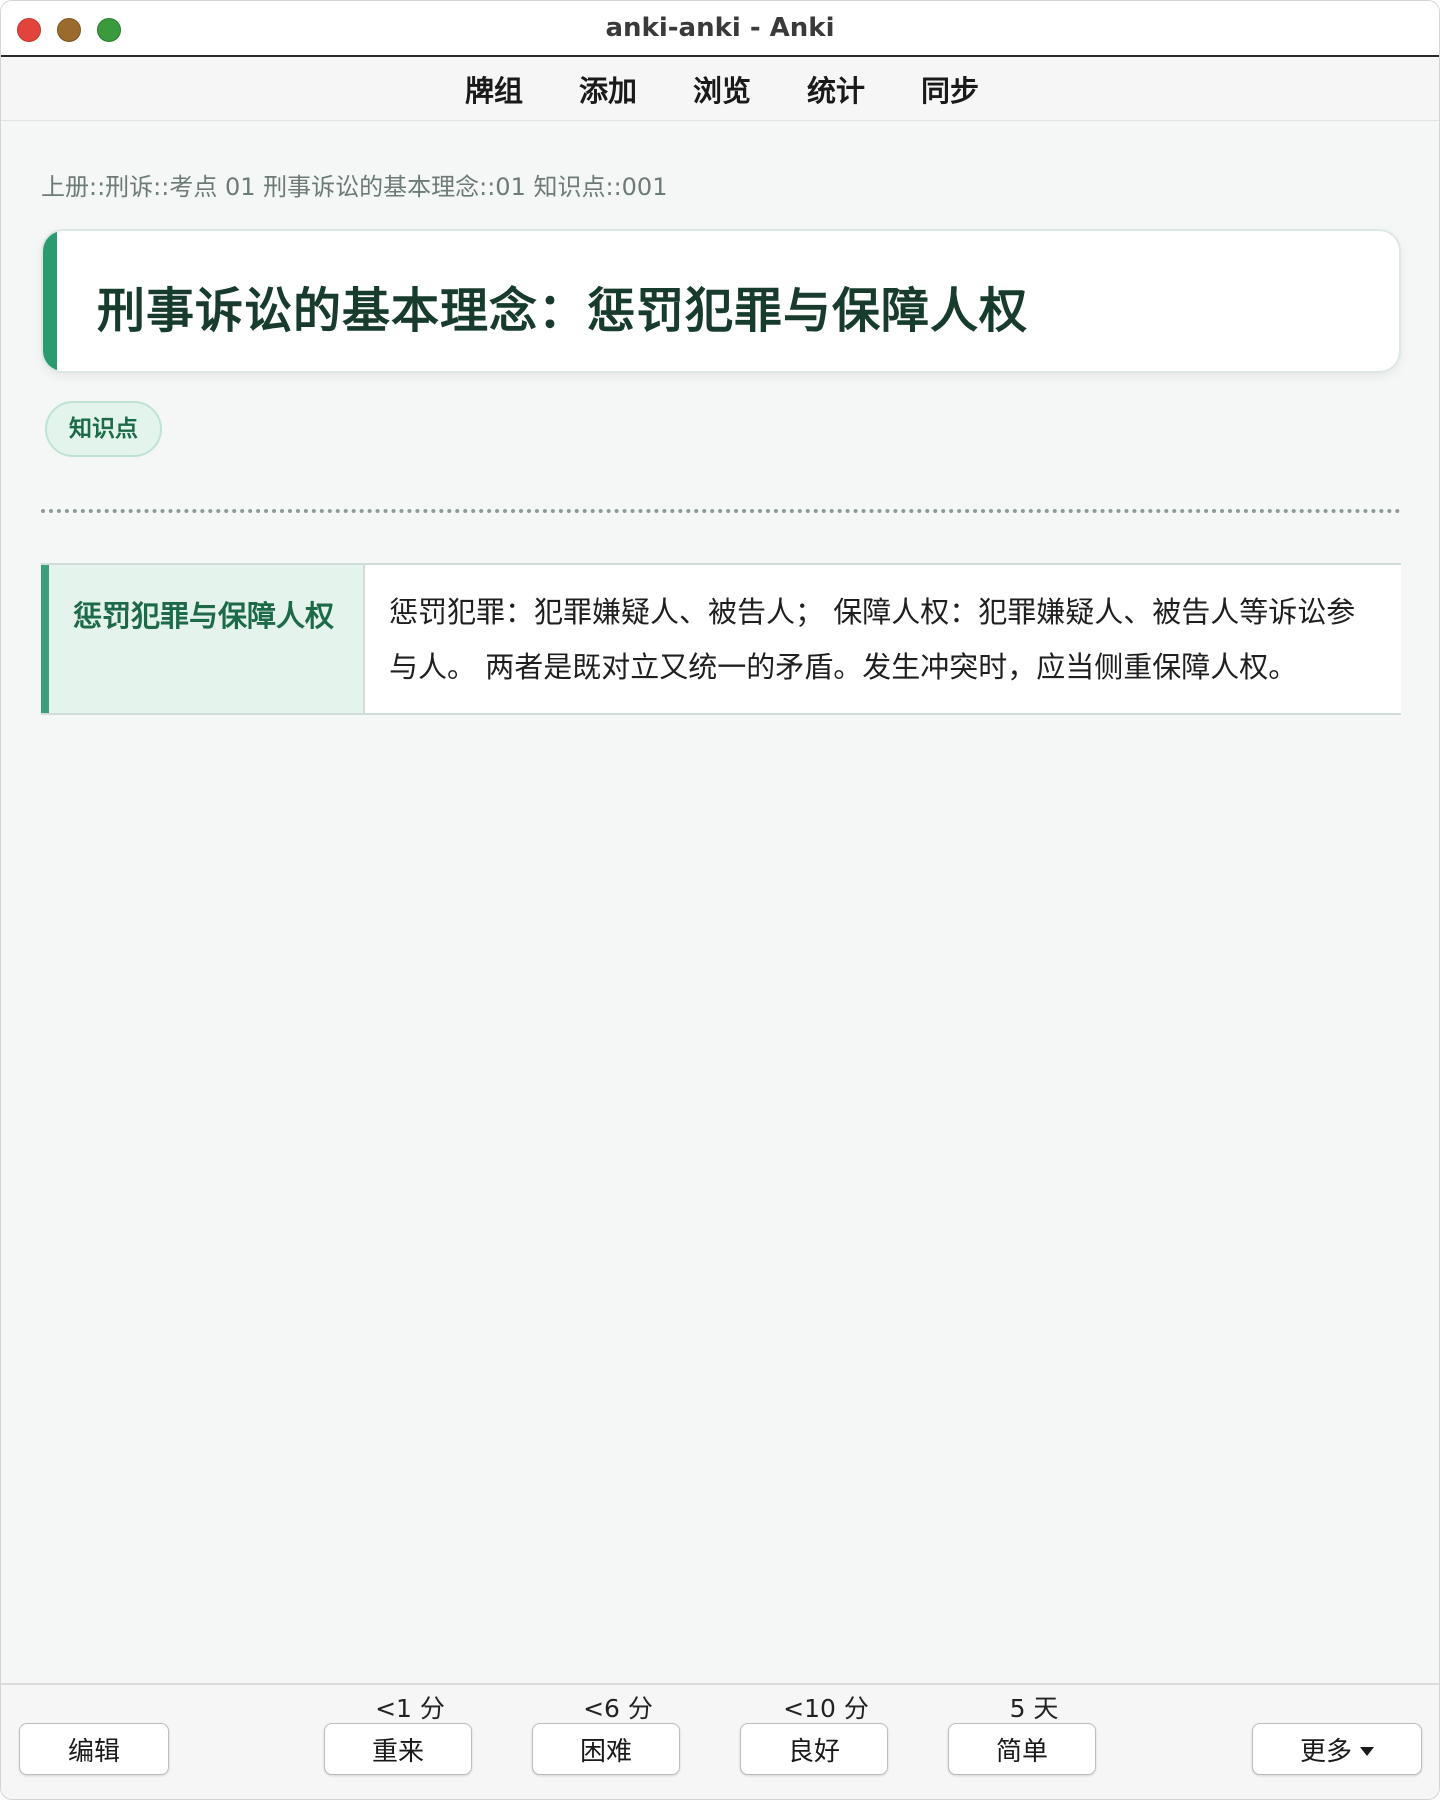 This screenshot has height=1800, width=1440. Describe the element at coordinates (836, 89) in the screenshot. I see `nav-stats: 统计` at that location.